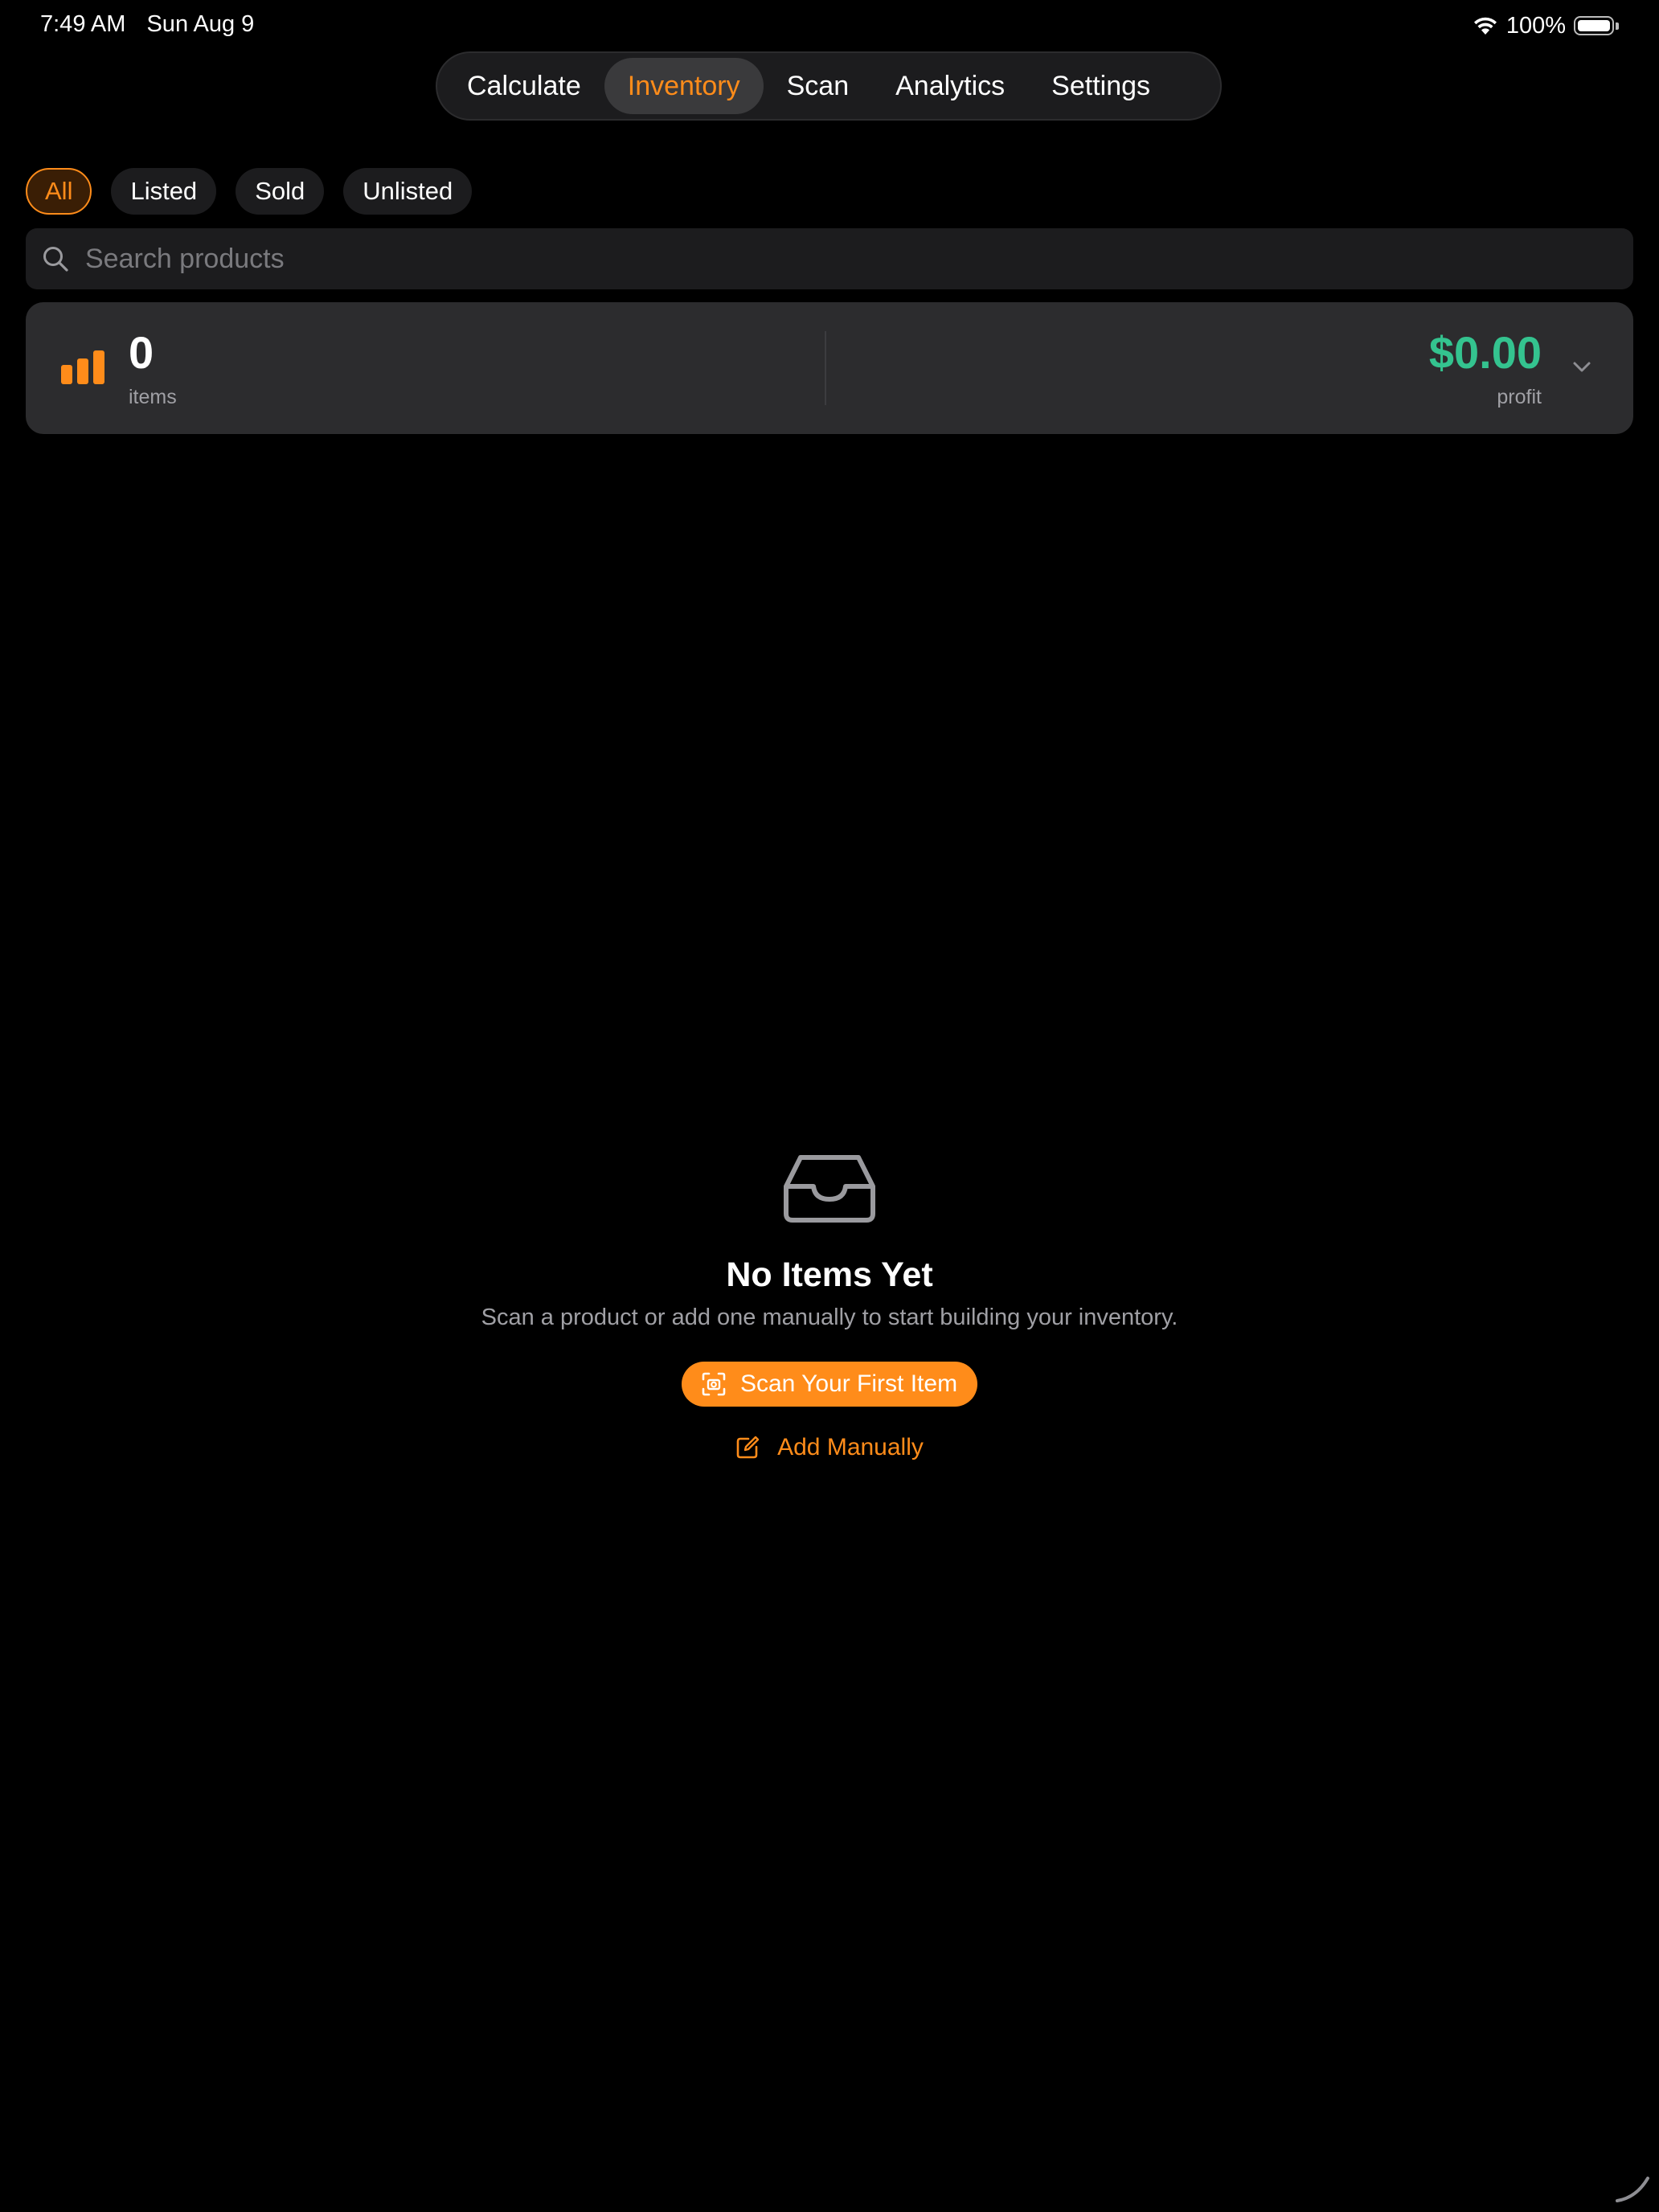  I want to click on tab-calculate: Calculate, so click(524, 86).